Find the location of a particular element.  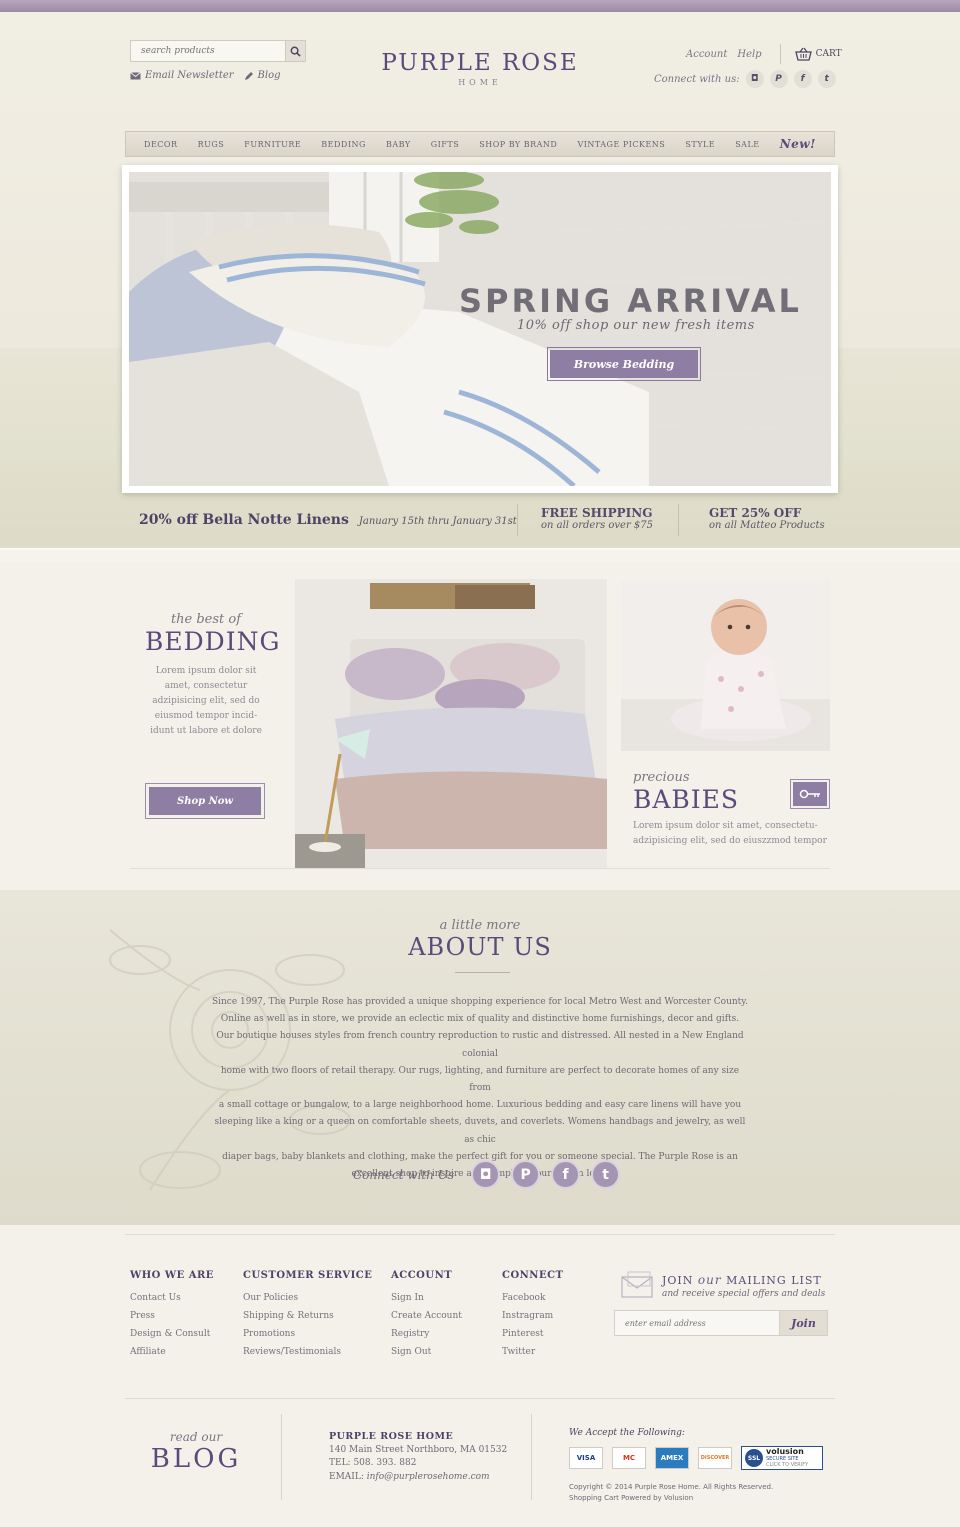

header-sub-links: Email Newsletter Blog is located at coordinates (205, 75).